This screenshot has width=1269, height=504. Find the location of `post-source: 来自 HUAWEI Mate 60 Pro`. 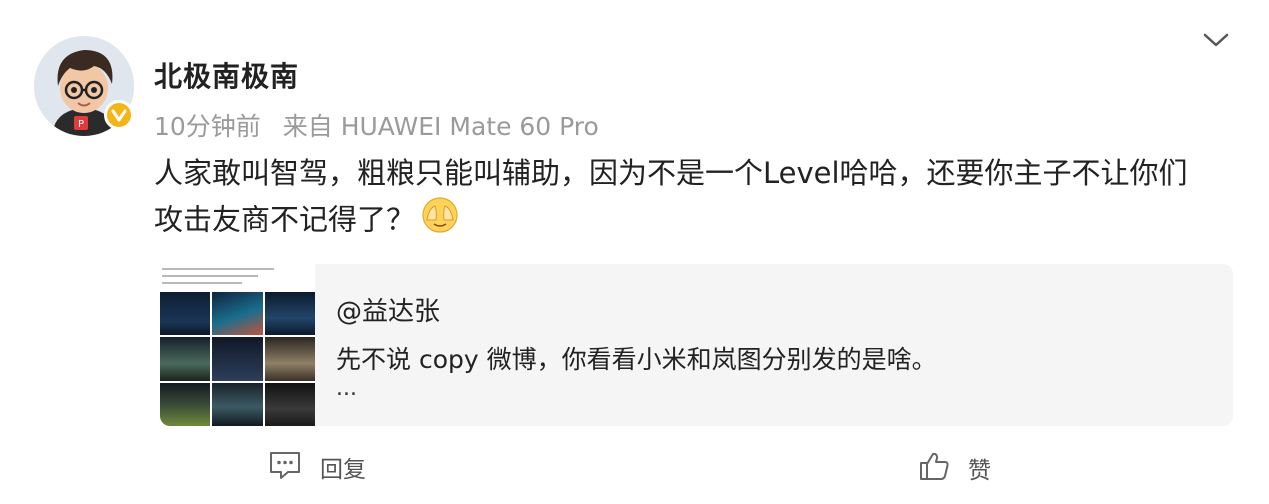

post-source: 来自 HUAWEI Mate 60 Pro is located at coordinates (440, 126).